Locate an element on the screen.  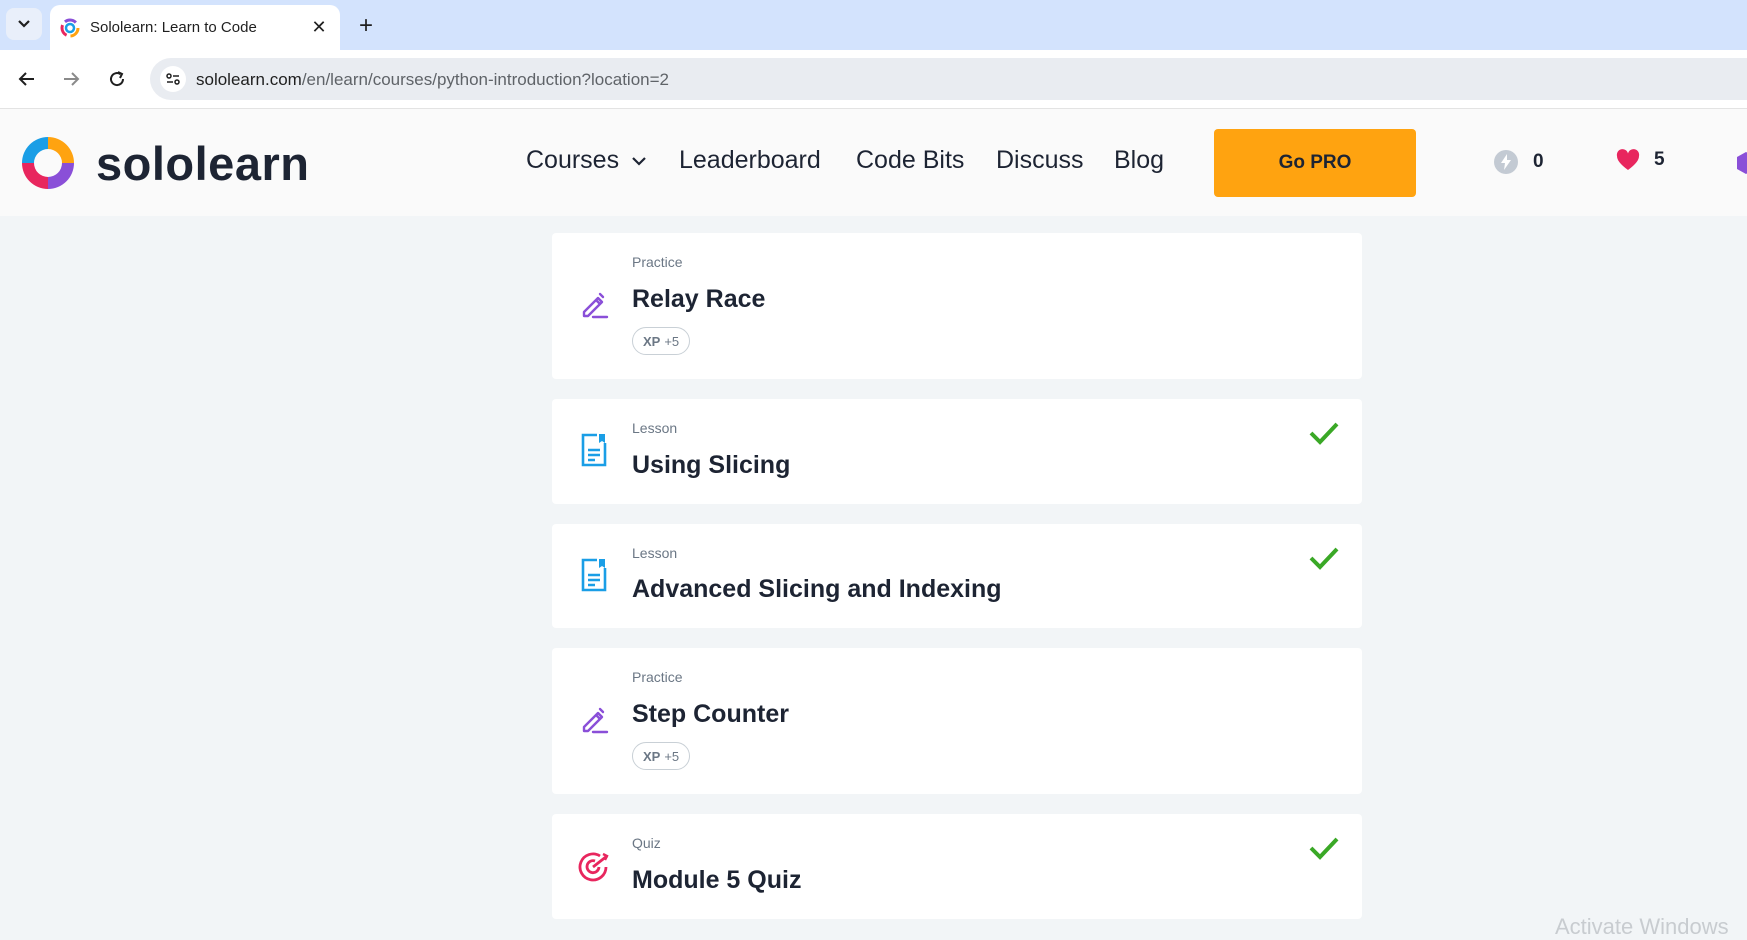
list-item-lesson: Lesson Using Slicing is located at coordinates (957, 451).